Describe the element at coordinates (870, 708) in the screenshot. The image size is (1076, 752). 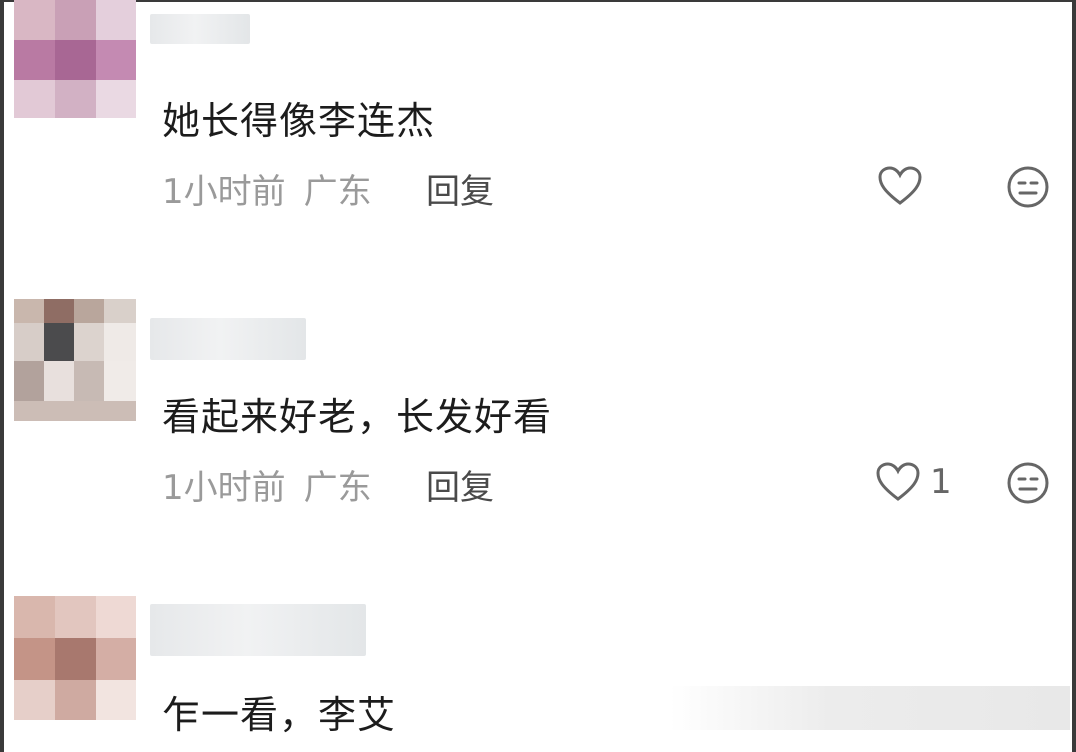
I see `blurred-overlay` at that location.